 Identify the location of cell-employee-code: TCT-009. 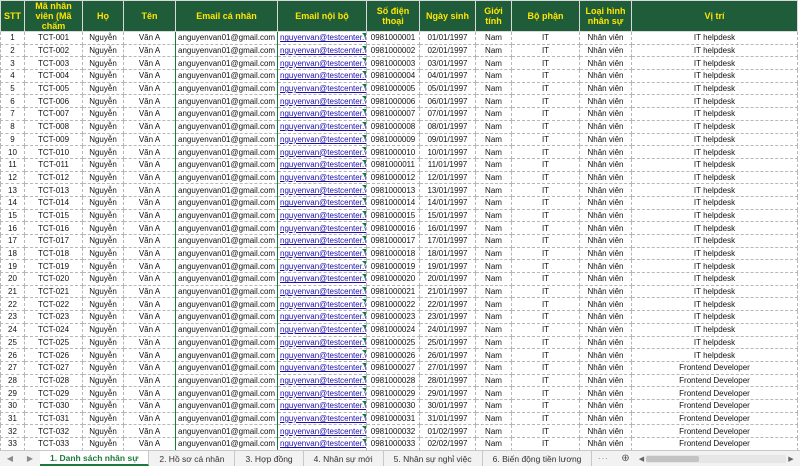
(53, 139).